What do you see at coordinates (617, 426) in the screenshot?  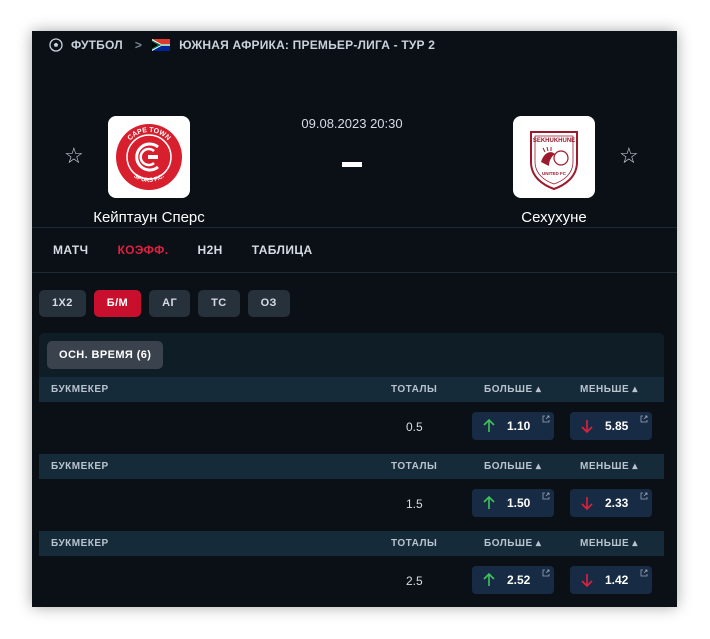 I see `odds-value: 5.85` at bounding box center [617, 426].